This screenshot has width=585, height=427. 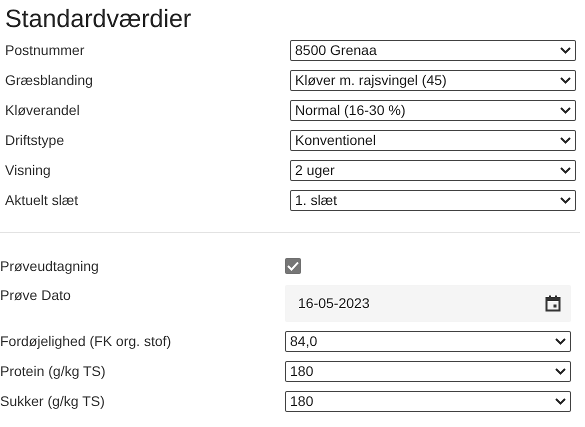 I want to click on dropdown-select: 2 uger, so click(x=433, y=170).